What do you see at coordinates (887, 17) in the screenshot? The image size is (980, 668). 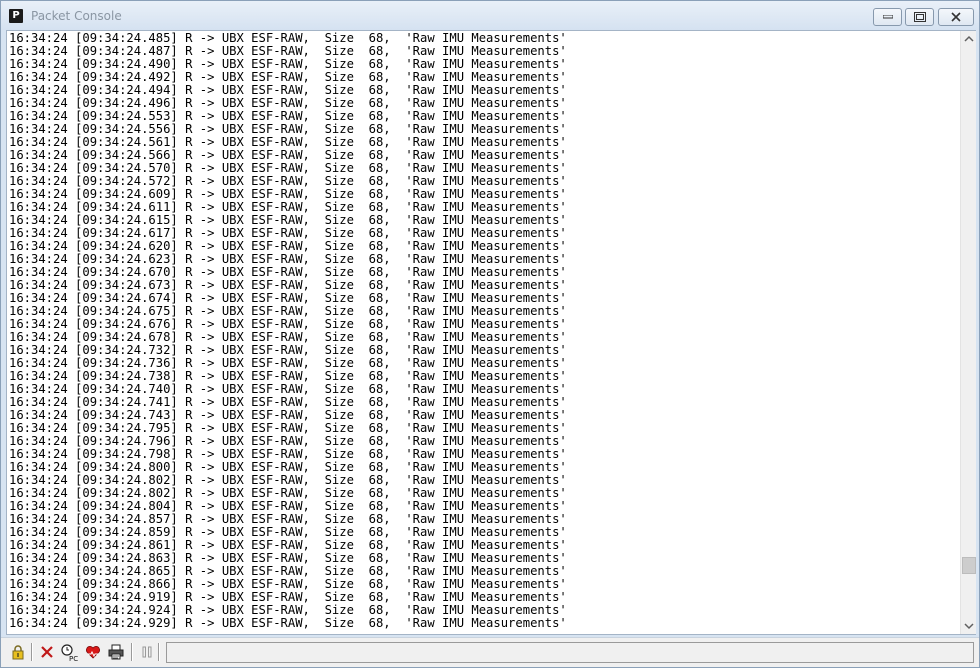 I see `minimize-button` at bounding box center [887, 17].